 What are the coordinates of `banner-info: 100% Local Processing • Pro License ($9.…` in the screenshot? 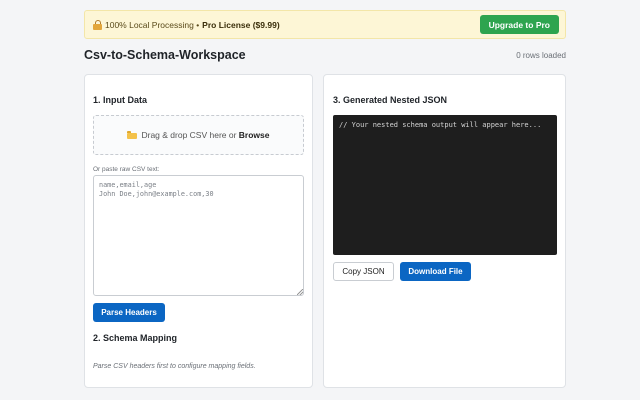 It's located at (186, 24).